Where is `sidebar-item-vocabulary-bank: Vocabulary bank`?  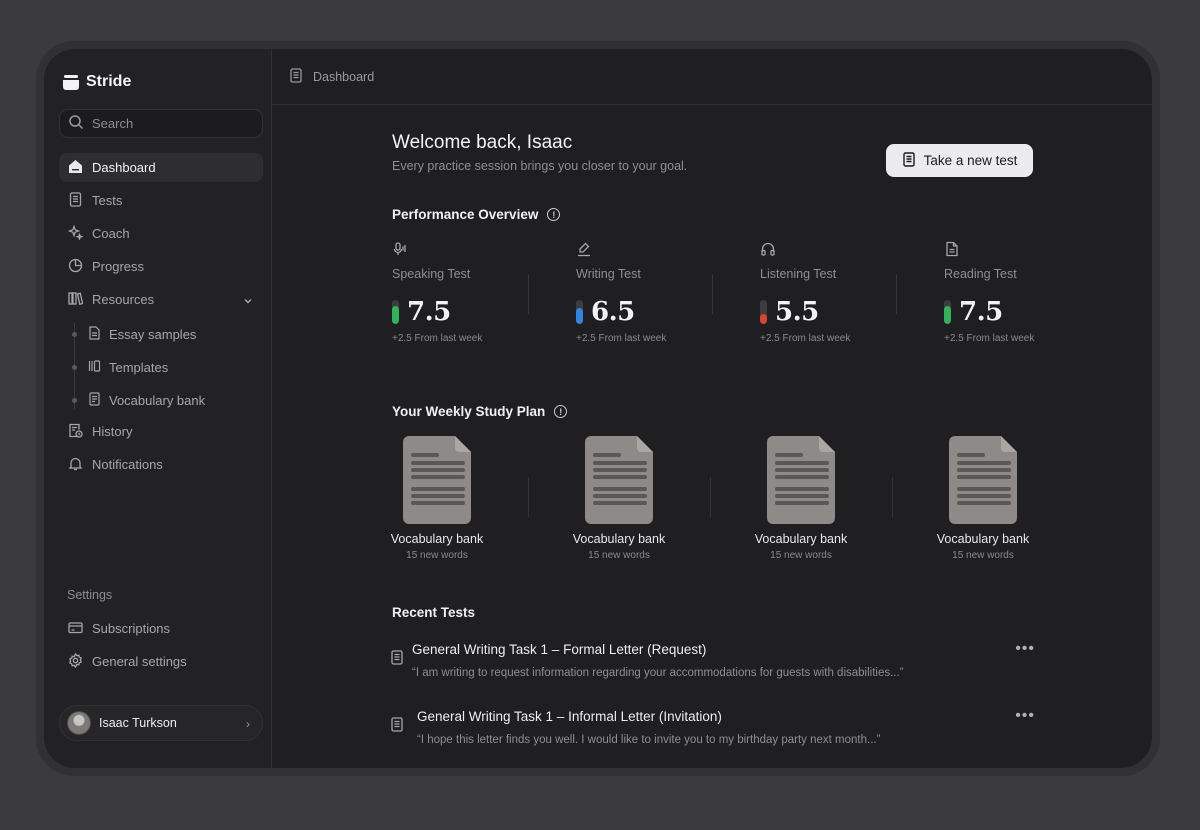
sidebar-item-vocabulary-bank: Vocabulary bank is located at coordinates (146, 400).